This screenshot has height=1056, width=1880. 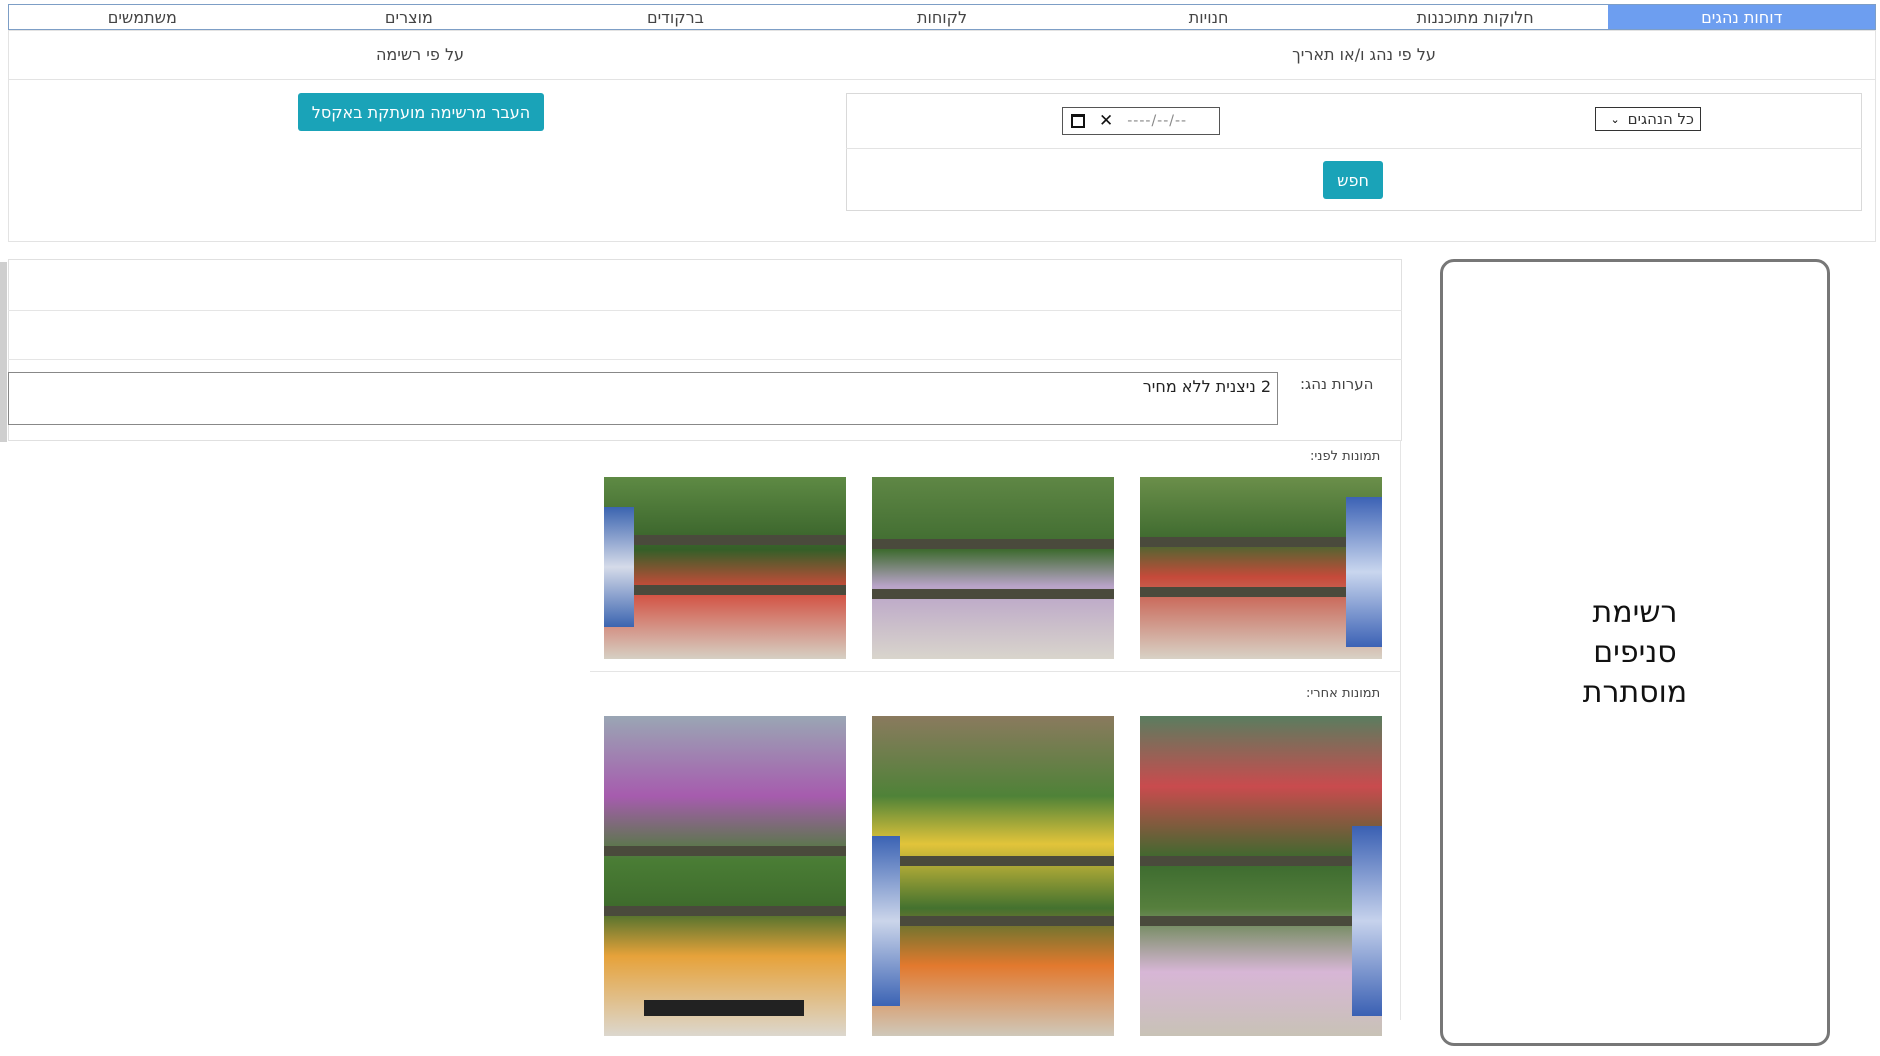 What do you see at coordinates (3, 352) in the screenshot?
I see `scrollbar` at bounding box center [3, 352].